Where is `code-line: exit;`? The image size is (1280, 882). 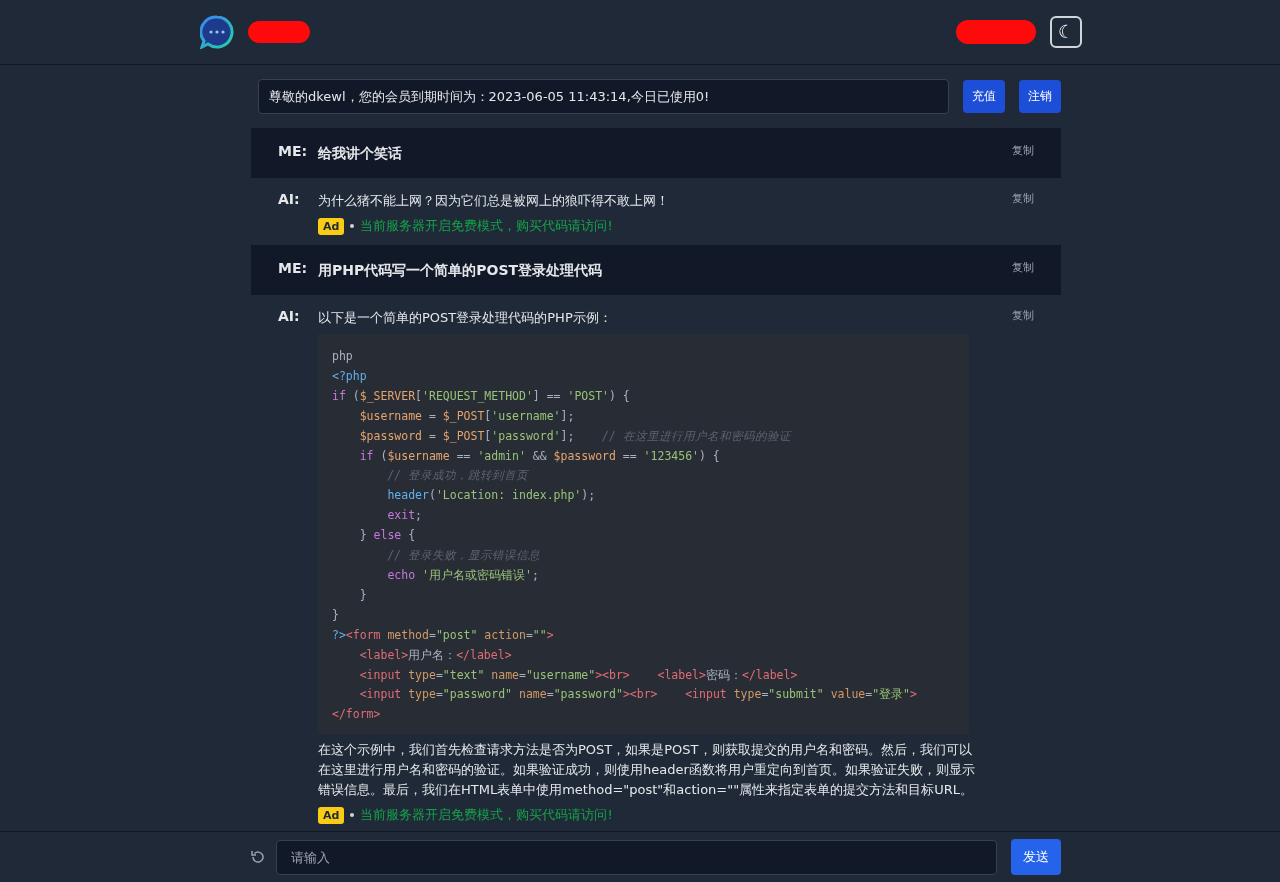
code-line: exit; is located at coordinates (405, 516).